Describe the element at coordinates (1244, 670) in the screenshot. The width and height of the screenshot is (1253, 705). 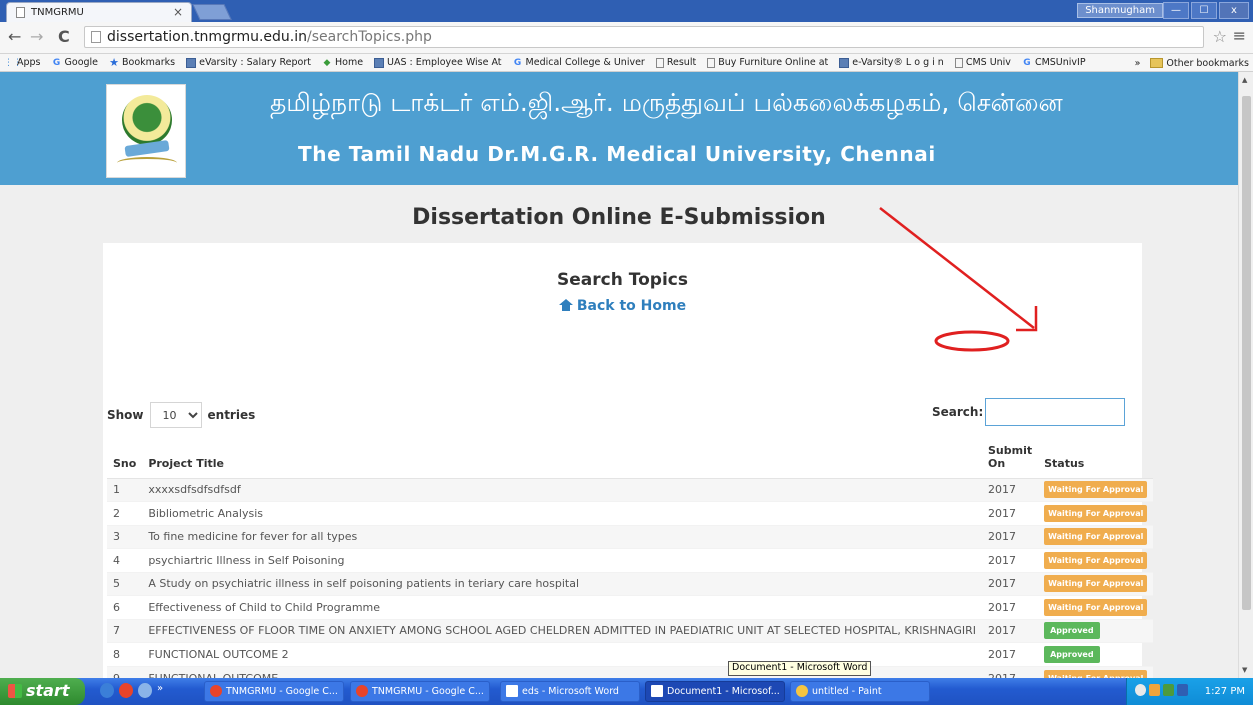
I see `scroll-down-icon: ▼` at that location.